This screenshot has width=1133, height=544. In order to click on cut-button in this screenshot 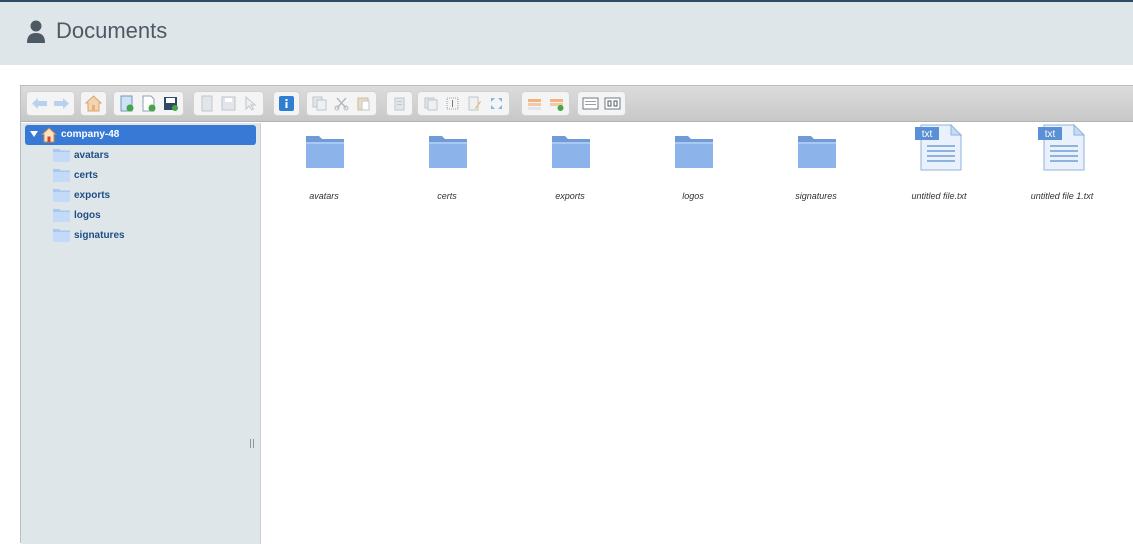, I will do `click(341, 103)`.